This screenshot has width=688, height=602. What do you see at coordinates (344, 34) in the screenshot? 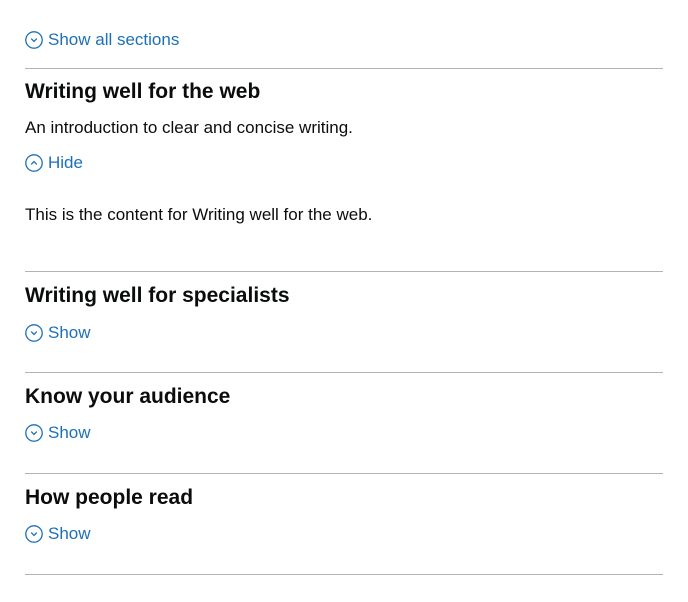
I see `accordion-controls: Show all sections` at bounding box center [344, 34].